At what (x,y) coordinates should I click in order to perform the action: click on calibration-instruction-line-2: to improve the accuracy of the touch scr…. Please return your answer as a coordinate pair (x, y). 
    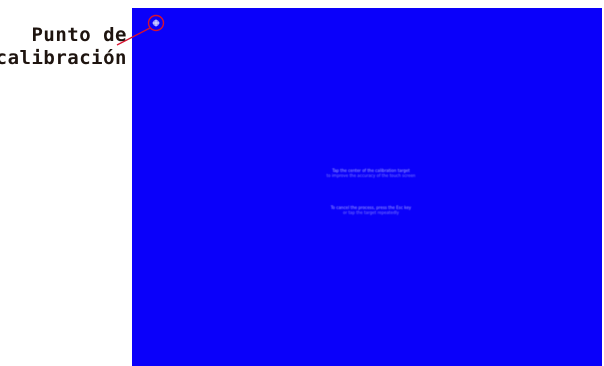
    Looking at the image, I should click on (371, 175).